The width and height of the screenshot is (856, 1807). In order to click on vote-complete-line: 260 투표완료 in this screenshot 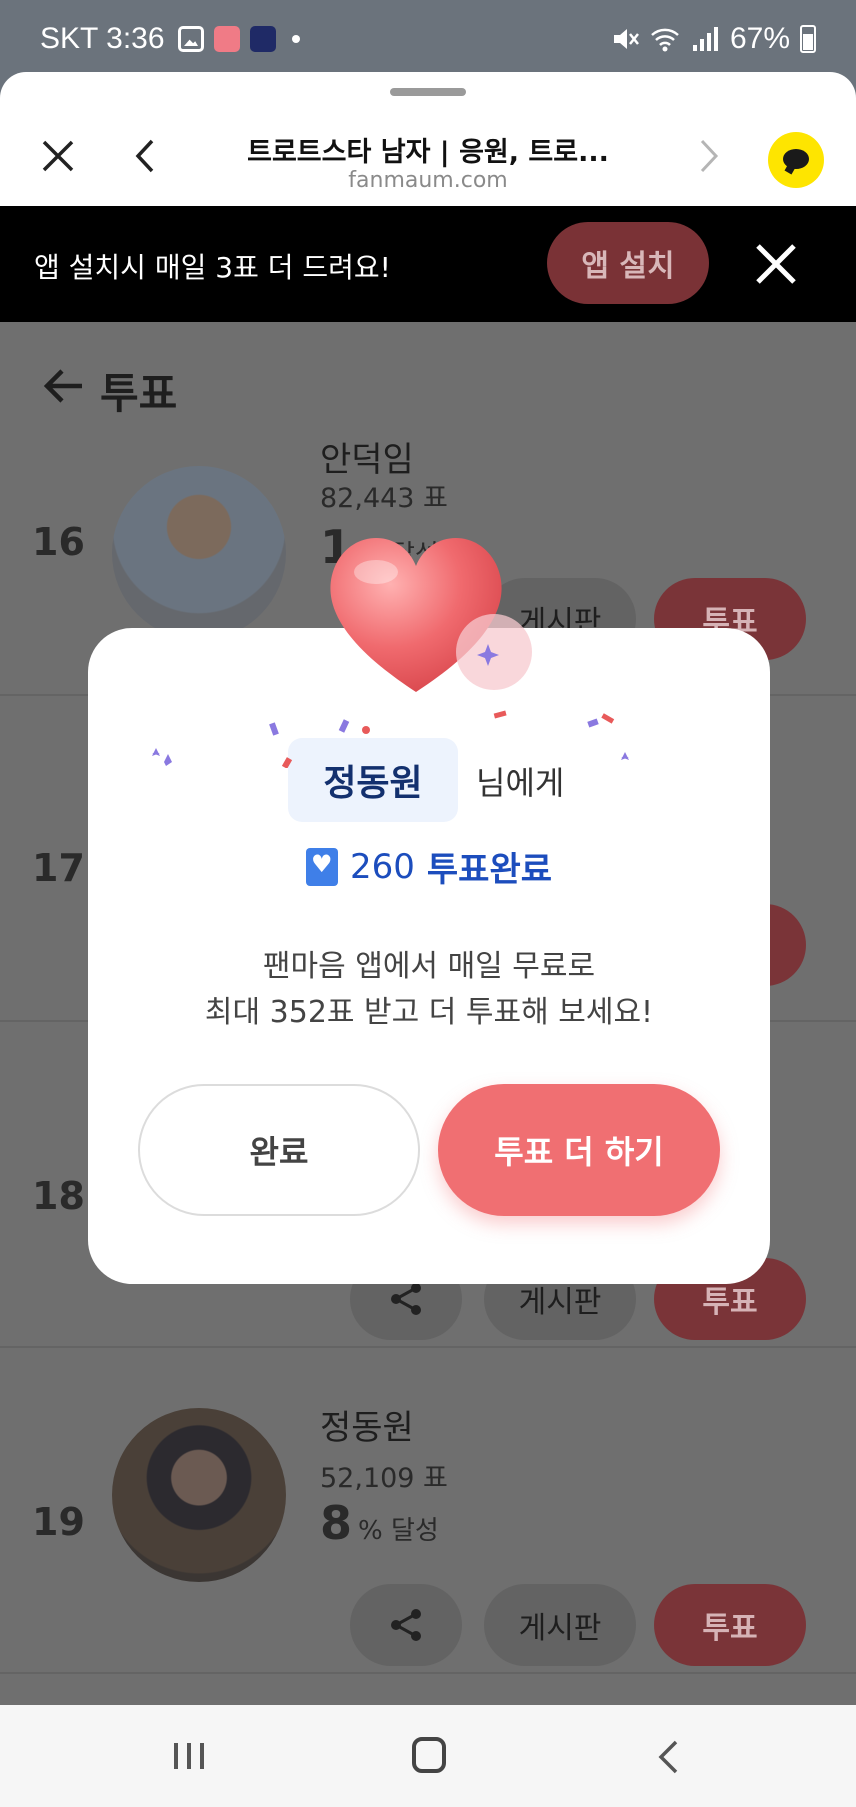, I will do `click(429, 866)`.